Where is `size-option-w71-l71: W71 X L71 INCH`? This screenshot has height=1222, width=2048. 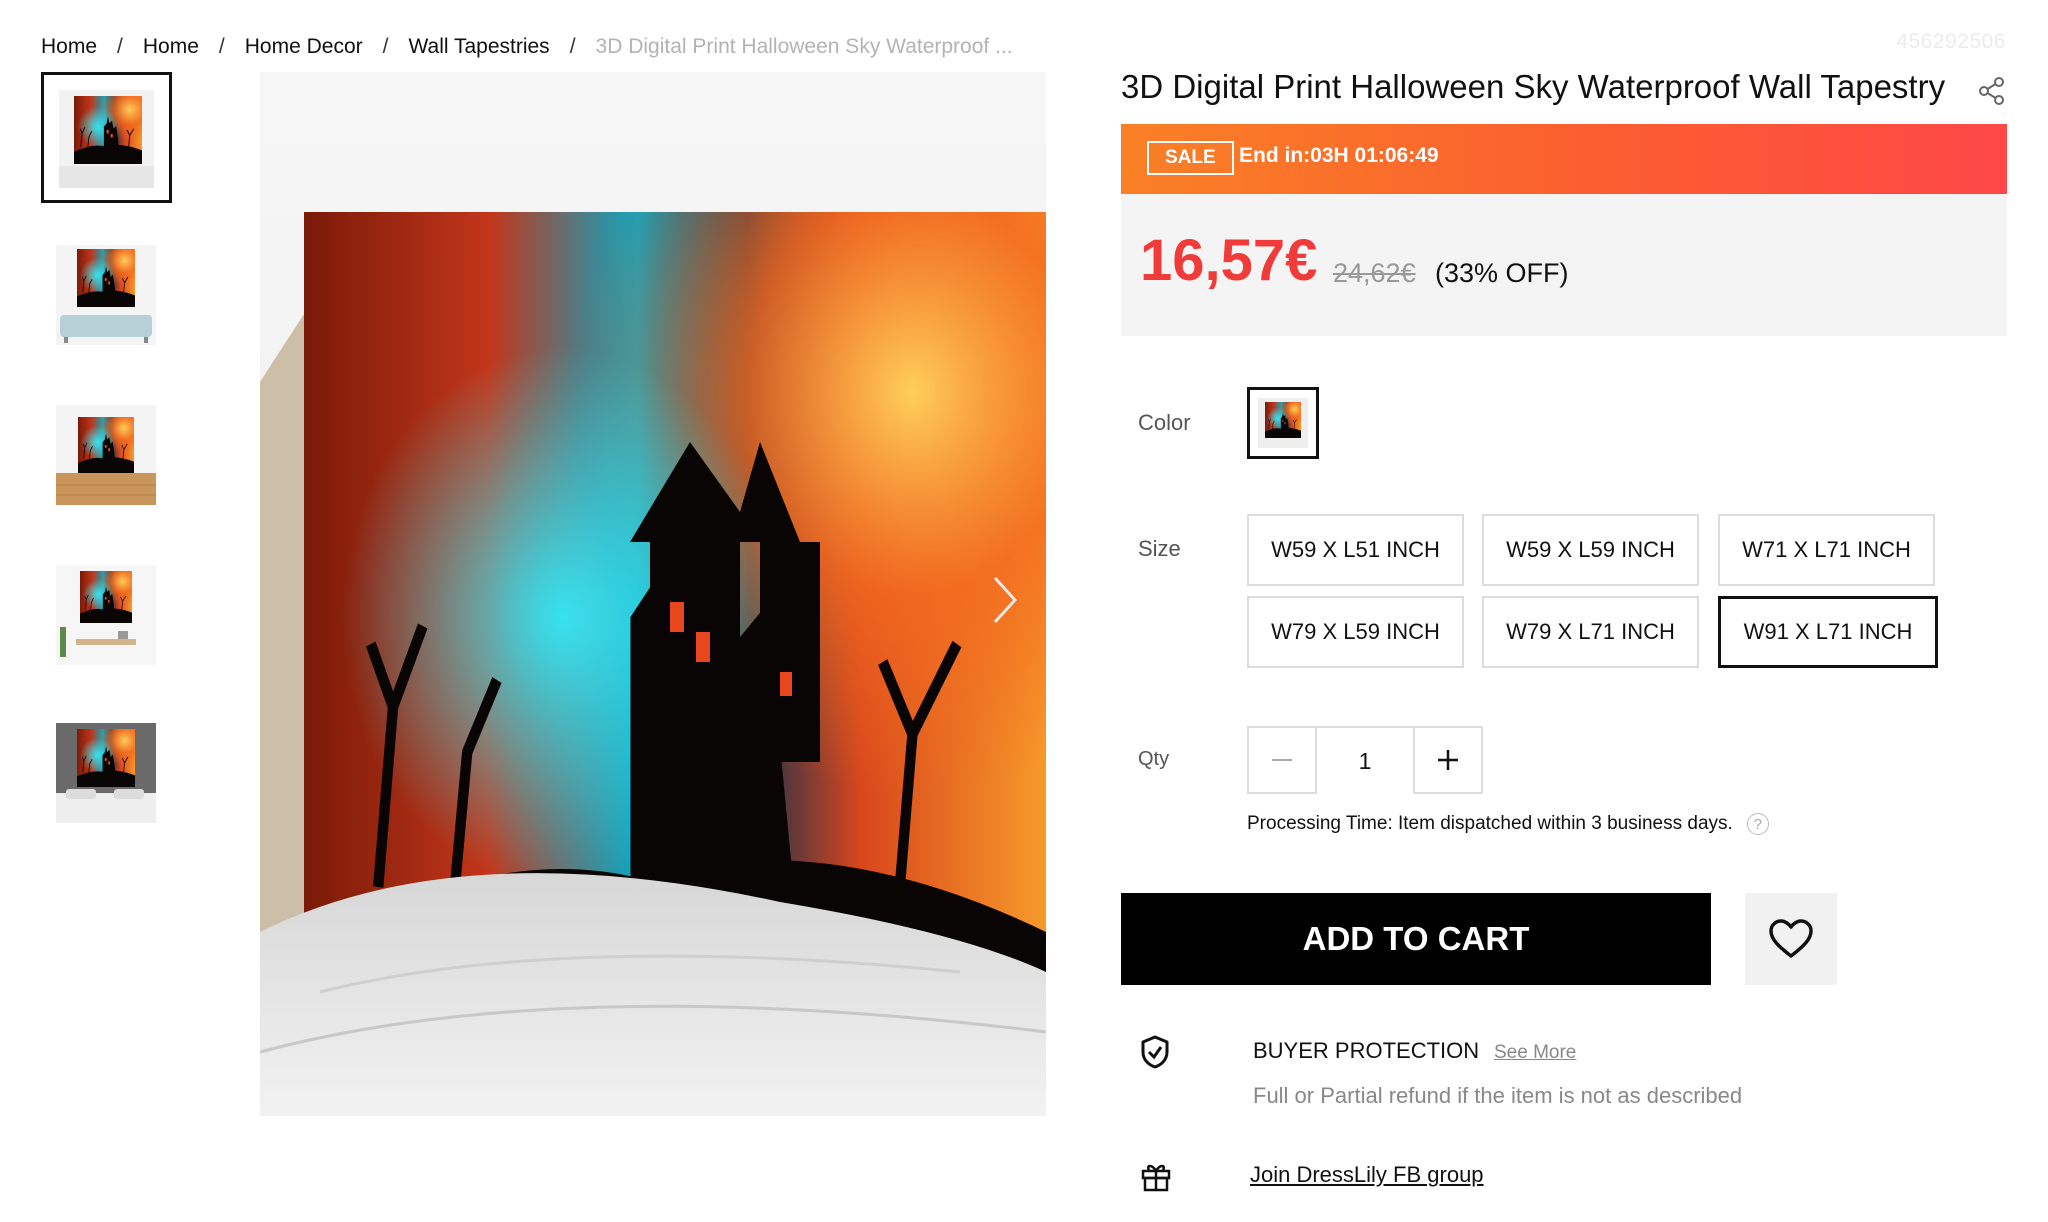 size-option-w71-l71: W71 X L71 INCH is located at coordinates (1826, 550).